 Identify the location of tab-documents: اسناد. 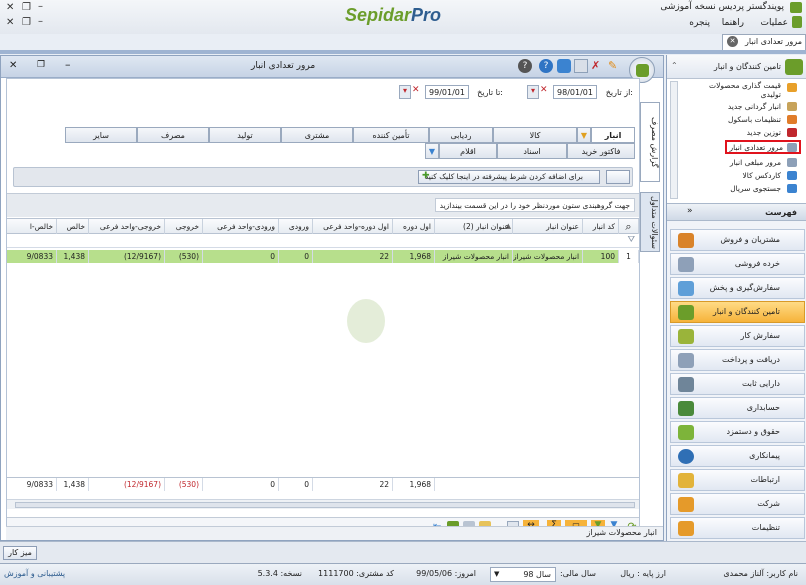
(532, 151).